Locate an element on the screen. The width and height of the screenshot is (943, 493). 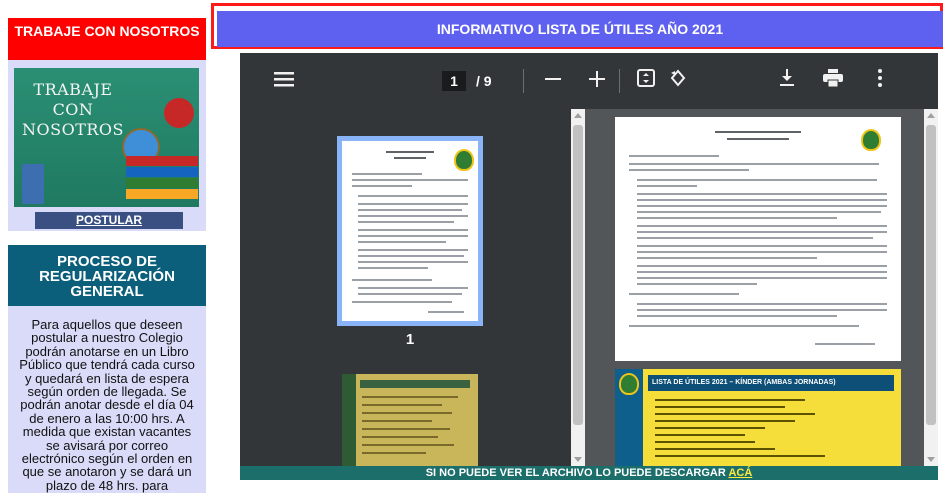
thumbnail-page-number: 1 is located at coordinates (410, 339).